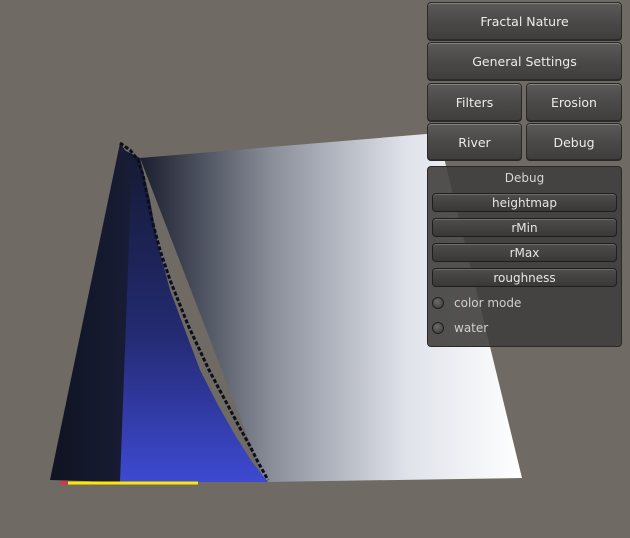 Image resolution: width=630 pixels, height=538 pixels. Describe the element at coordinates (471, 328) in the screenshot. I see `water-label: water` at that location.